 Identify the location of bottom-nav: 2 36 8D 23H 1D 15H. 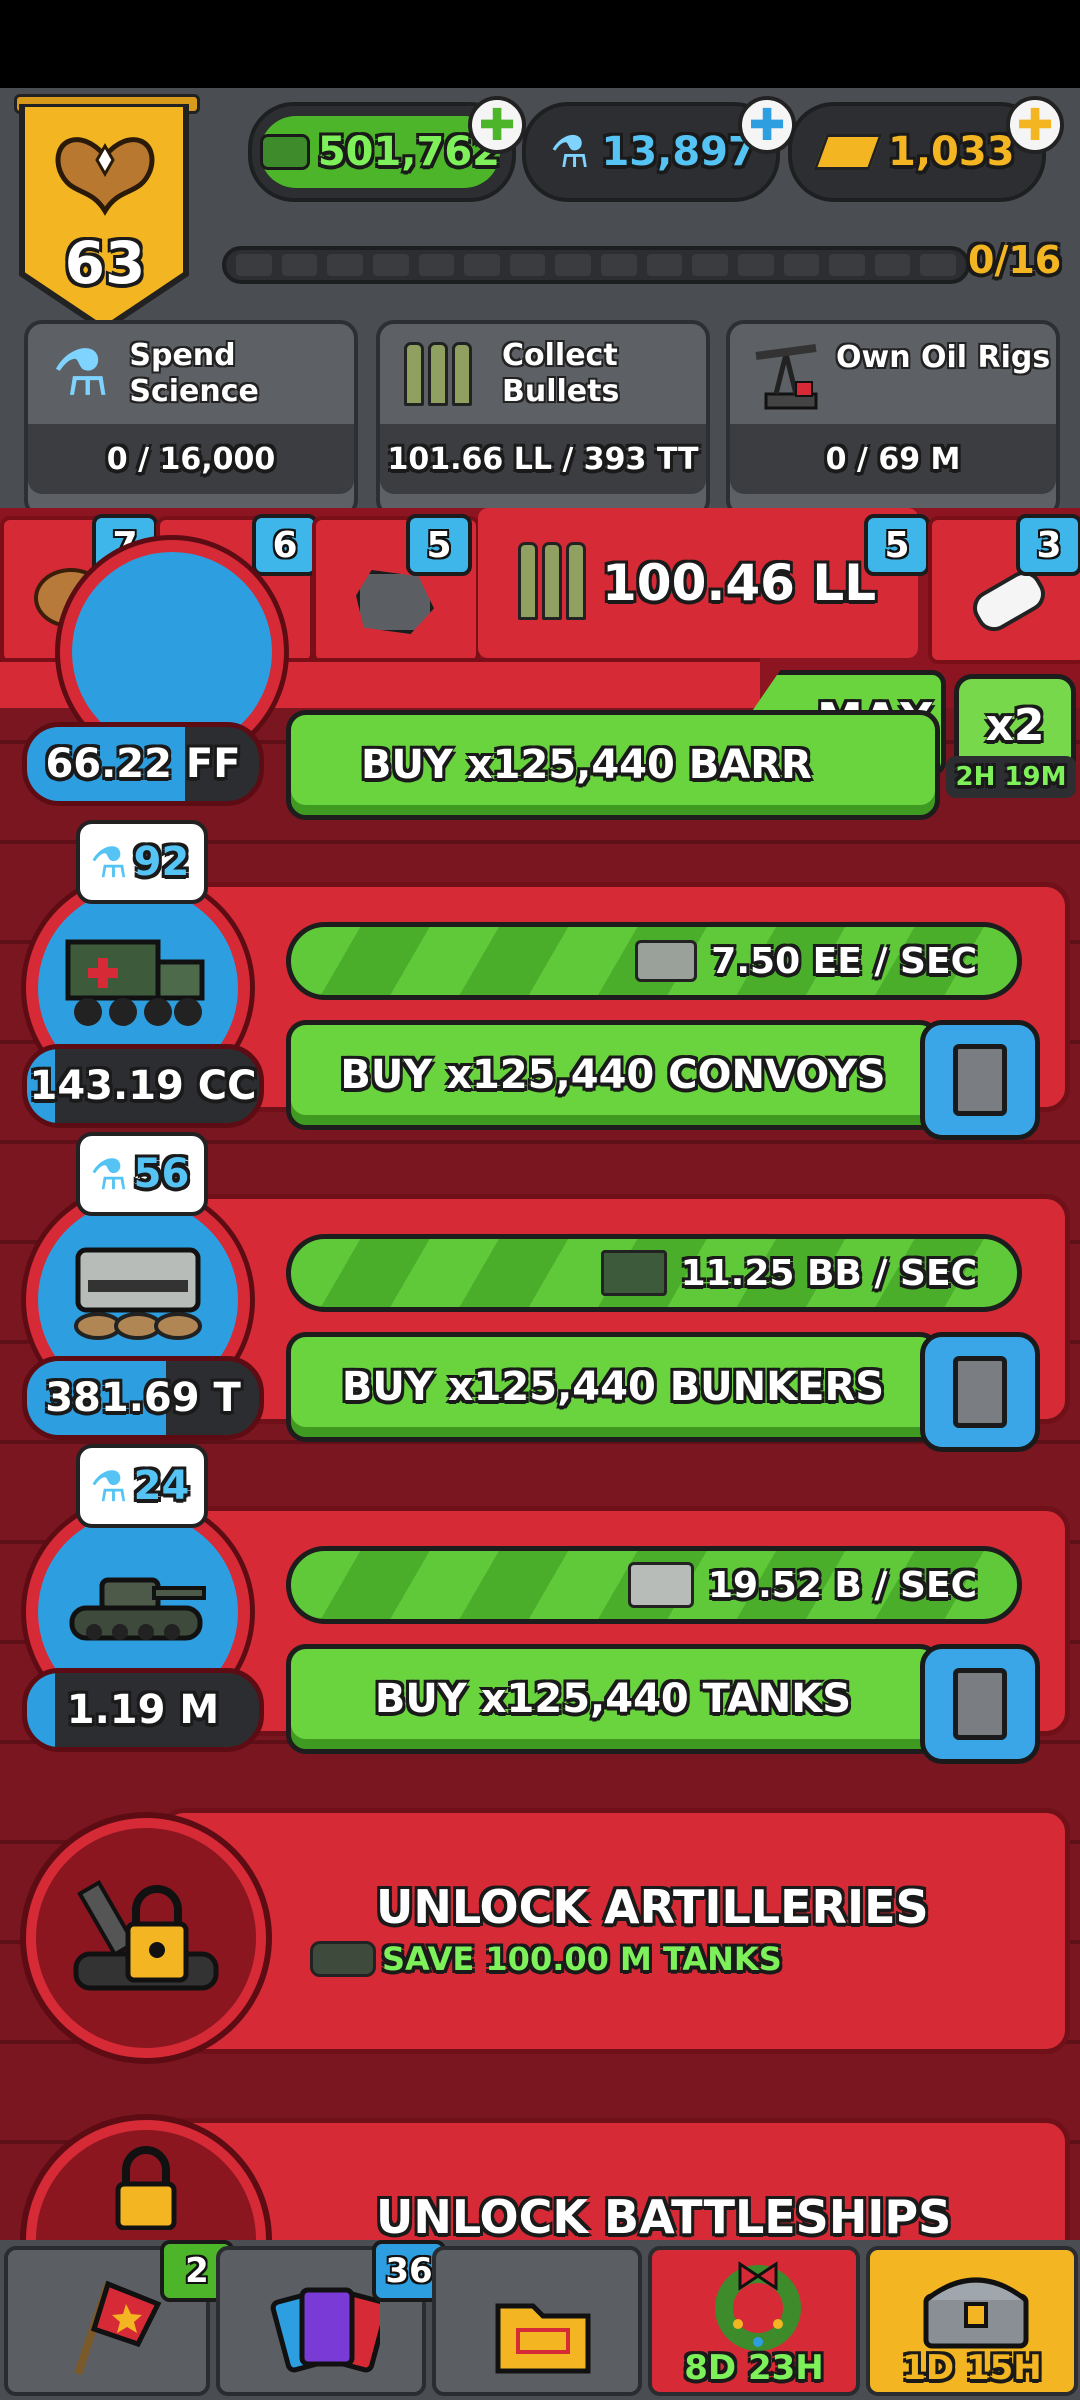
(540, 2320).